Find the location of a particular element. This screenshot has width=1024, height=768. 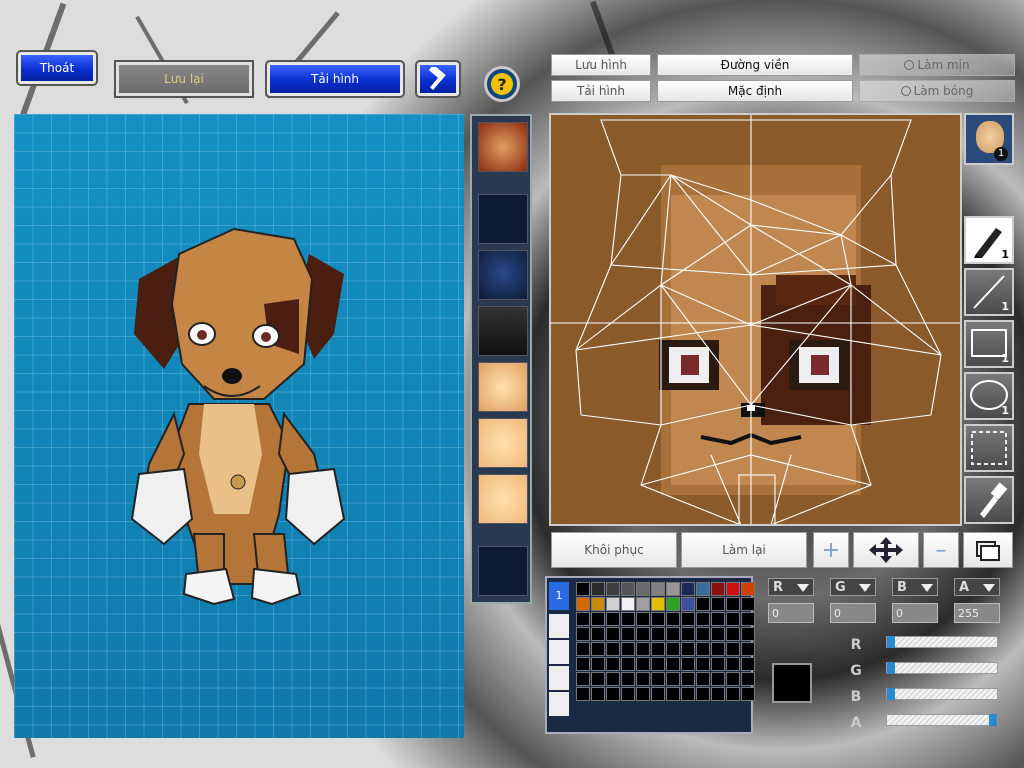

zoom-in-button: + is located at coordinates (831, 550).